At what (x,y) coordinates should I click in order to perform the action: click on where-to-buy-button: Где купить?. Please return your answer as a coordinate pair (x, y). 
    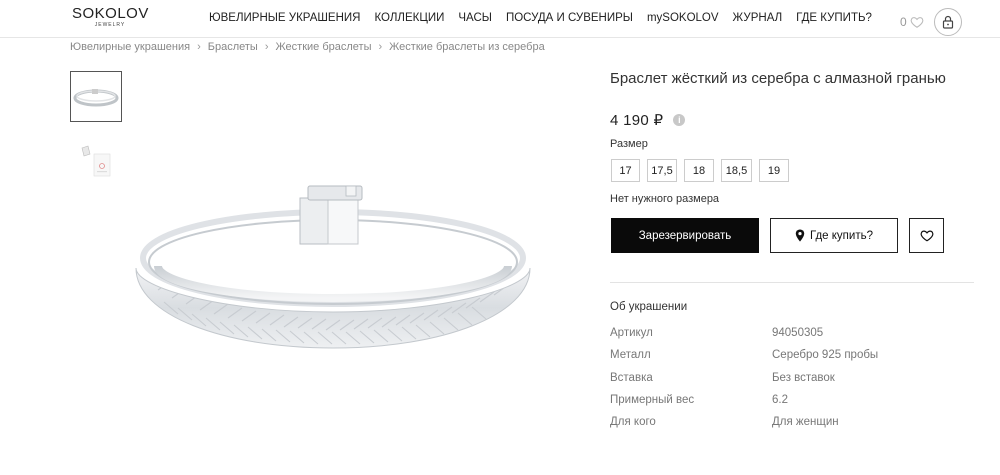
    Looking at the image, I should click on (834, 235).